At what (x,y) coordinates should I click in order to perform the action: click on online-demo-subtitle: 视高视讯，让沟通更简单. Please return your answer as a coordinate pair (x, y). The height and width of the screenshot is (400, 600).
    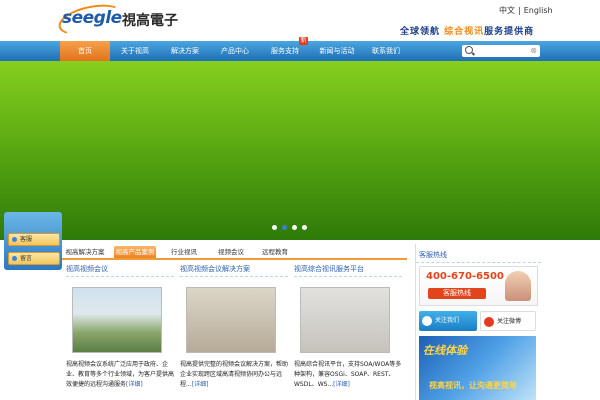
    Looking at the image, I should click on (473, 385).